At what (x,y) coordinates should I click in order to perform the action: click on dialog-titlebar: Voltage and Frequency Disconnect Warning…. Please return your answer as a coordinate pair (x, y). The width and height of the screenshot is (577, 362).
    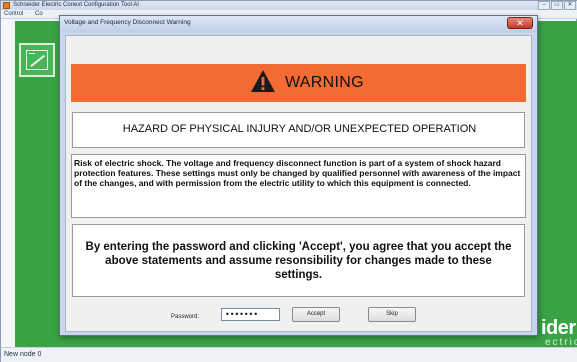
    Looking at the image, I should click on (298, 24).